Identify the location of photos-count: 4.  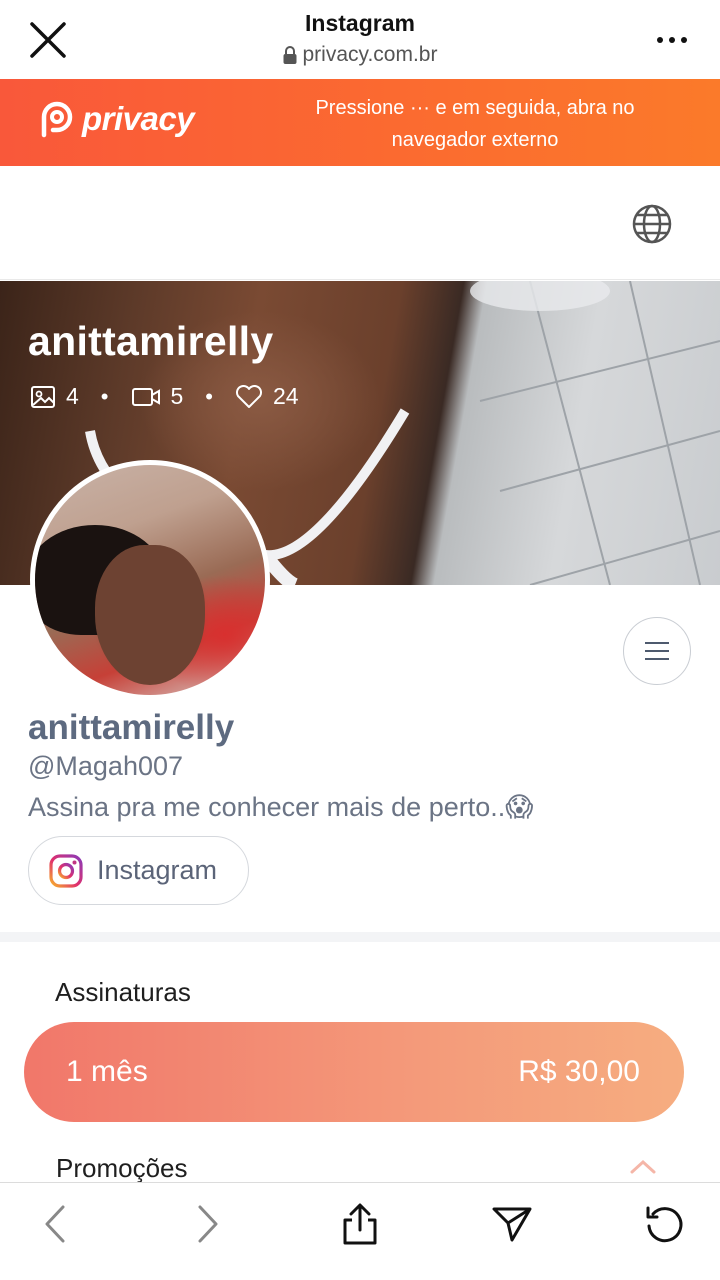
(72, 396).